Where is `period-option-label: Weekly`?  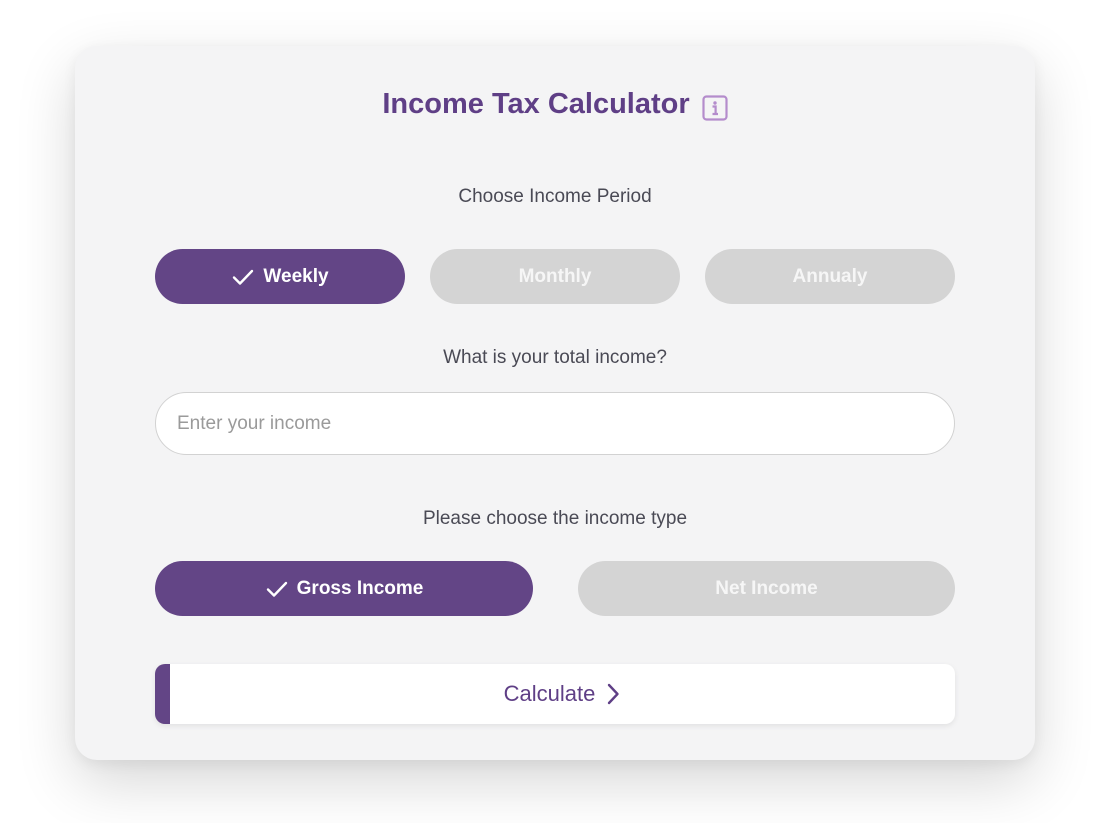 period-option-label: Weekly is located at coordinates (296, 276).